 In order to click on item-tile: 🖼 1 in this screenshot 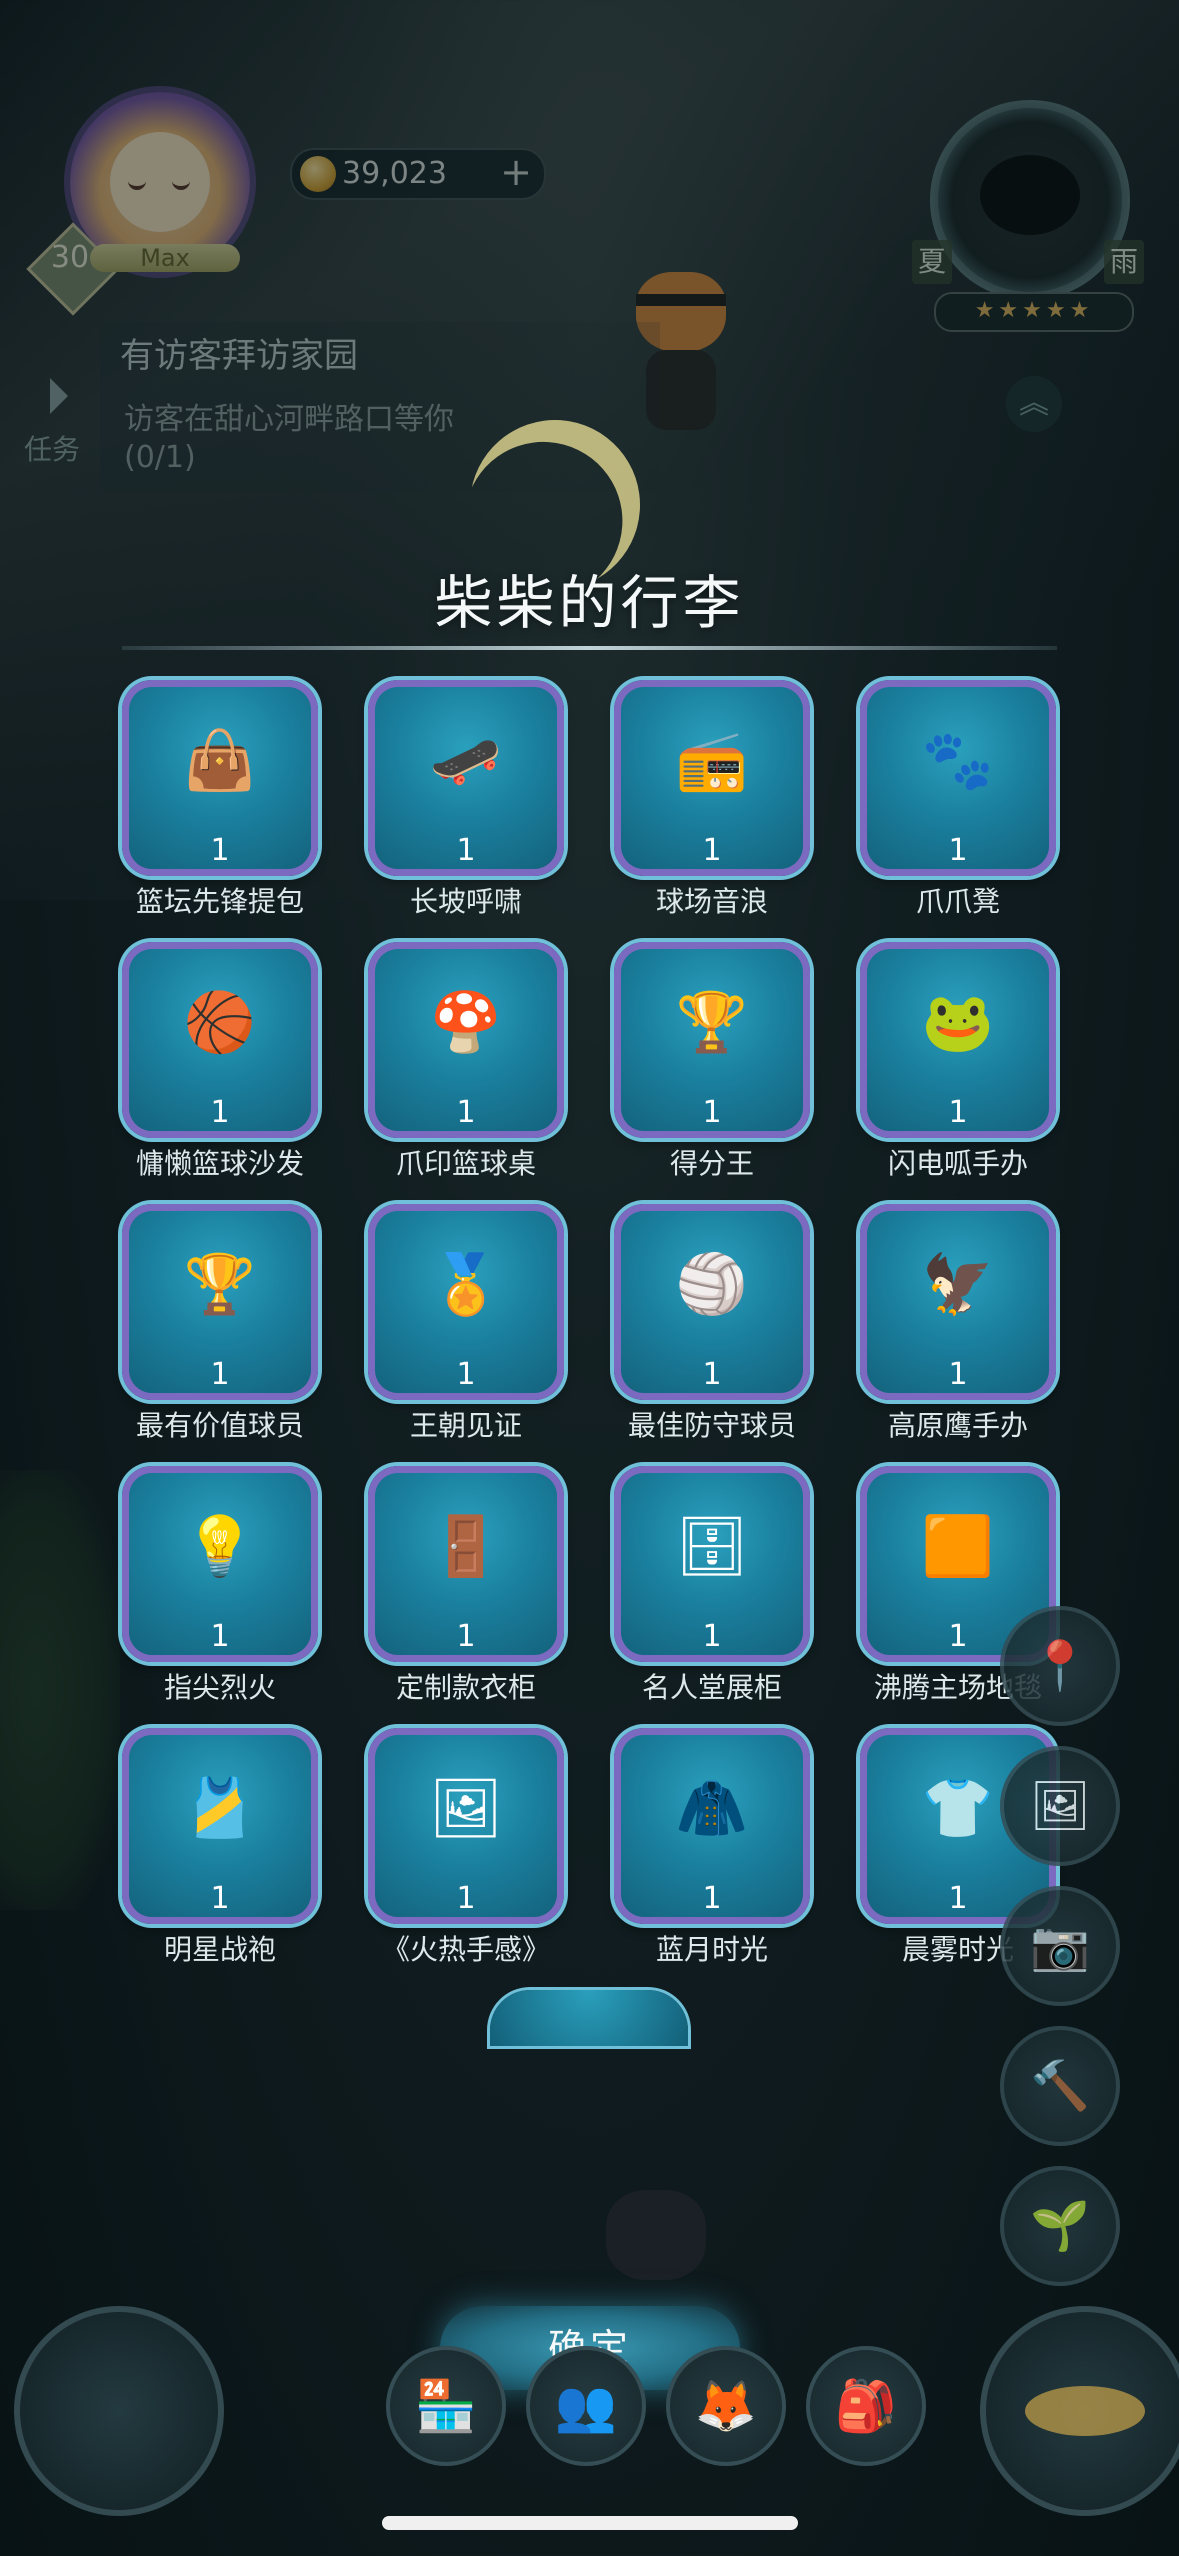, I will do `click(466, 1826)`.